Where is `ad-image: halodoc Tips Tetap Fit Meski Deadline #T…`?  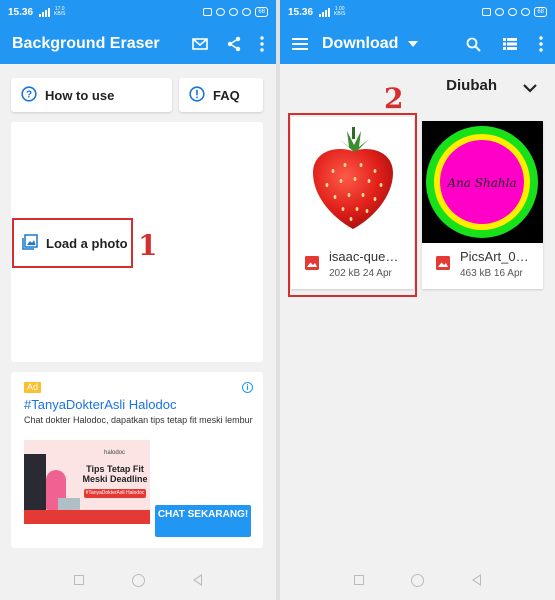 ad-image: halodoc Tips Tetap Fit Meski Deadline #T… is located at coordinates (87, 482).